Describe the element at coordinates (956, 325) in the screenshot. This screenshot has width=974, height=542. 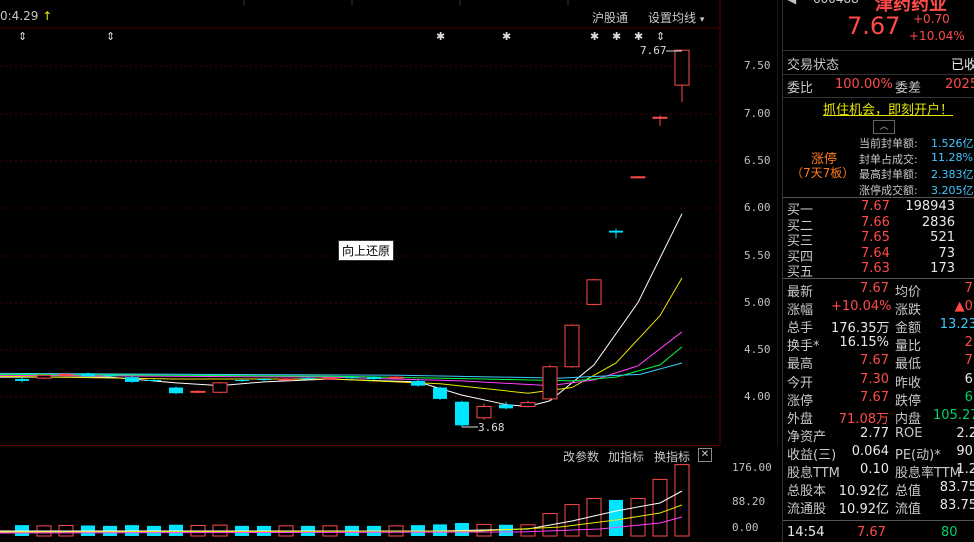
I see `stat-value: 13.23` at that location.